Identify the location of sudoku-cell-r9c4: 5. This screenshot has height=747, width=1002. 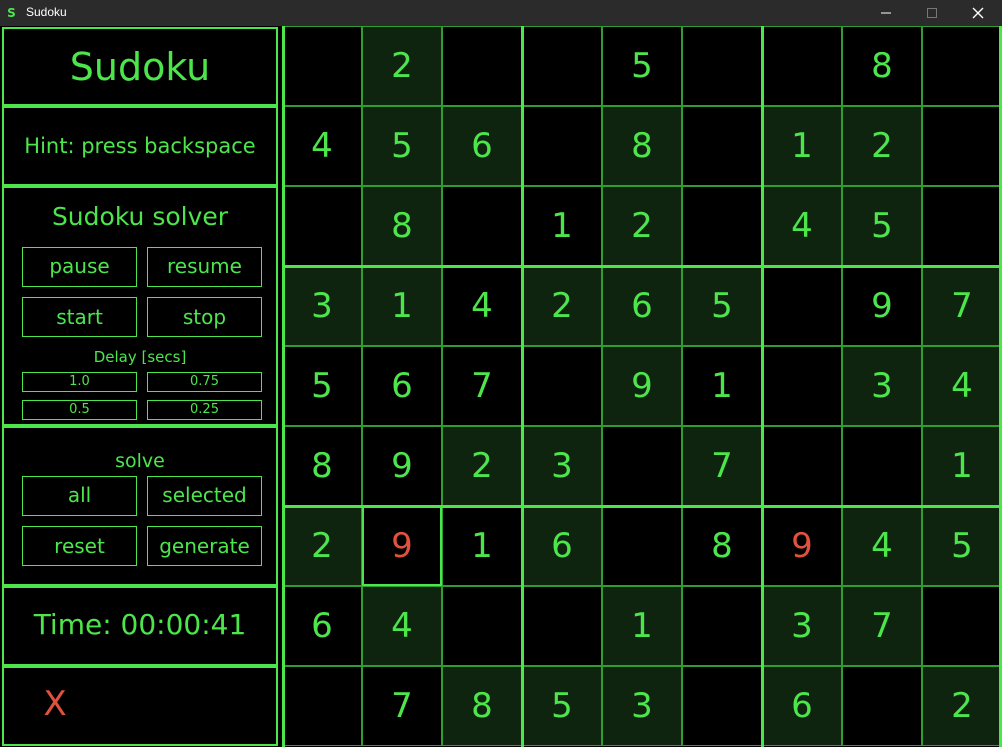
(562, 706).